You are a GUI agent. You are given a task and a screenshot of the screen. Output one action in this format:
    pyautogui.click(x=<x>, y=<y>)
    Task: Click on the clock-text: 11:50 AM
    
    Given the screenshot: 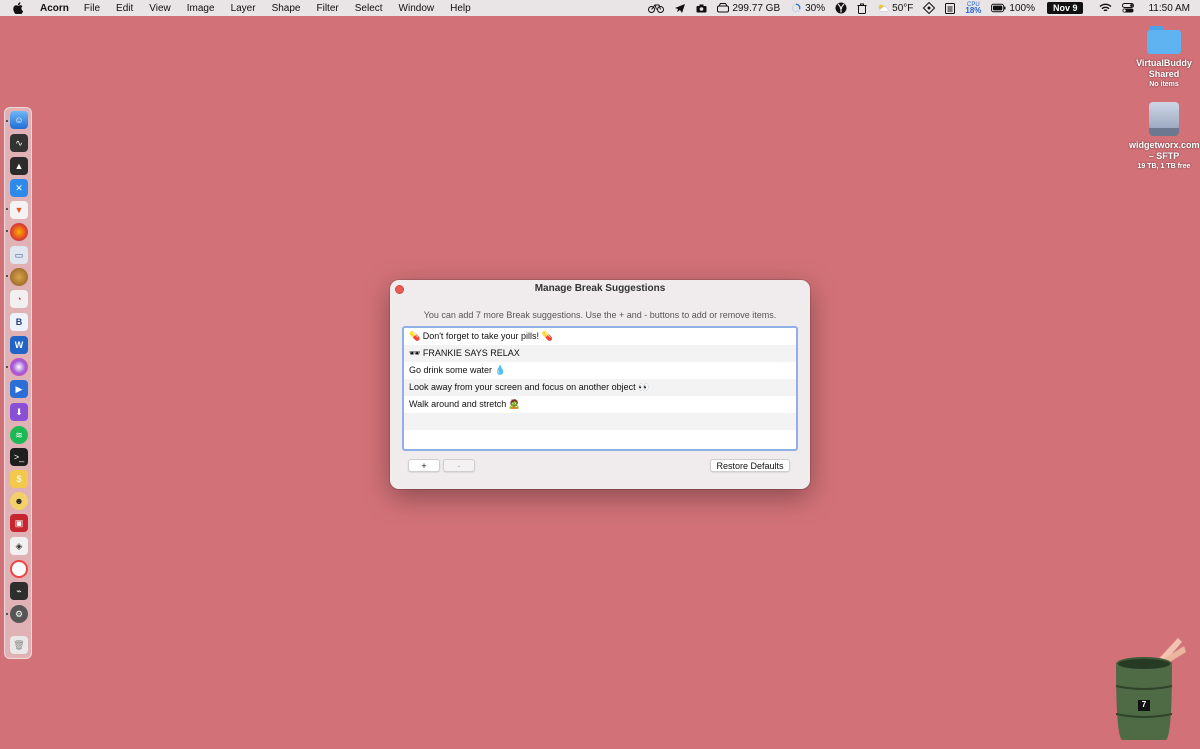 What is the action you would take?
    pyautogui.click(x=1169, y=8)
    